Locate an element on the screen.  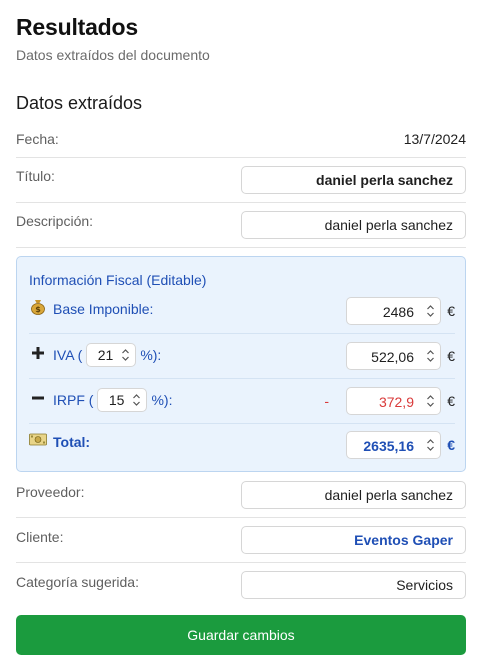
iva-amount-value: 522,06 is located at coordinates (392, 357).